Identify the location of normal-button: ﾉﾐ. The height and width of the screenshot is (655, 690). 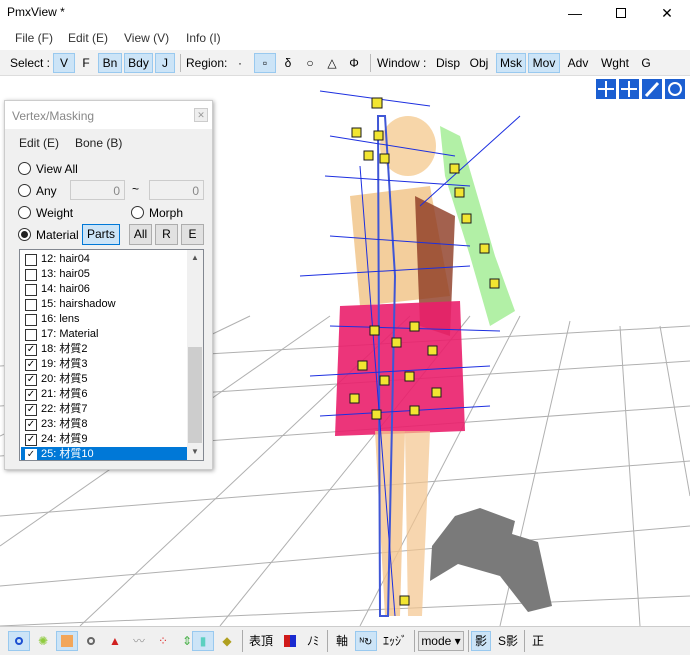
(313, 641).